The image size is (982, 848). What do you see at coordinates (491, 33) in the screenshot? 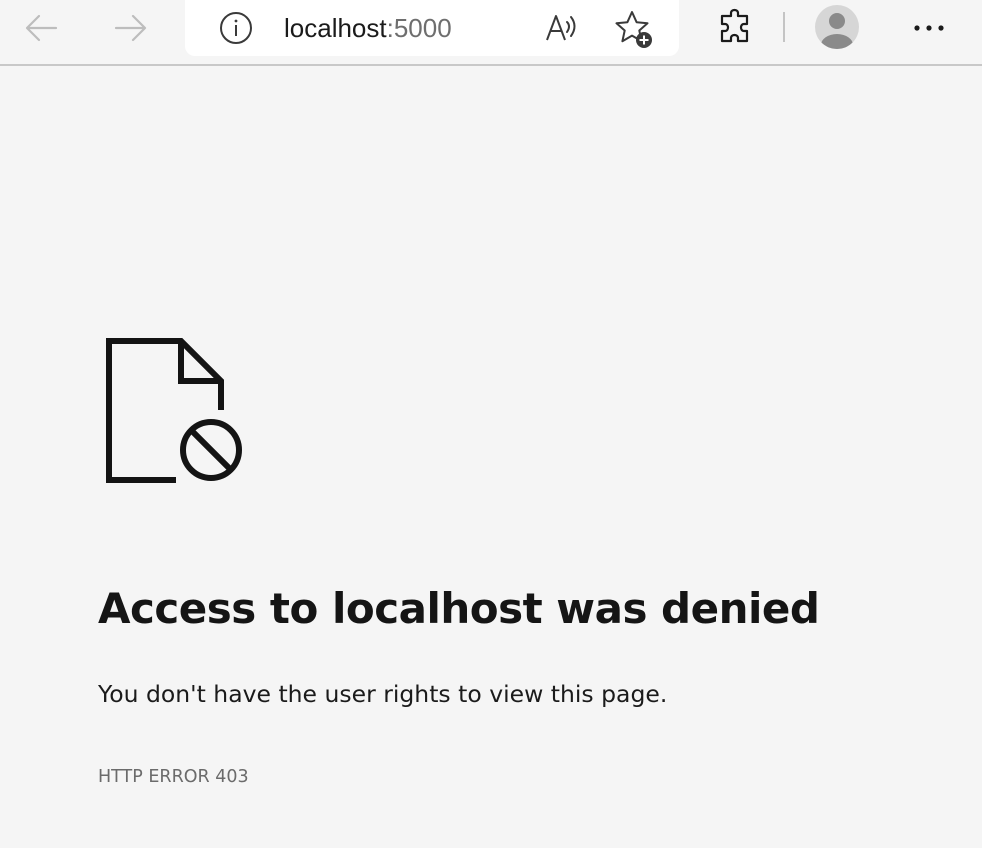
I see `browser-toolbar: localhost:5000` at bounding box center [491, 33].